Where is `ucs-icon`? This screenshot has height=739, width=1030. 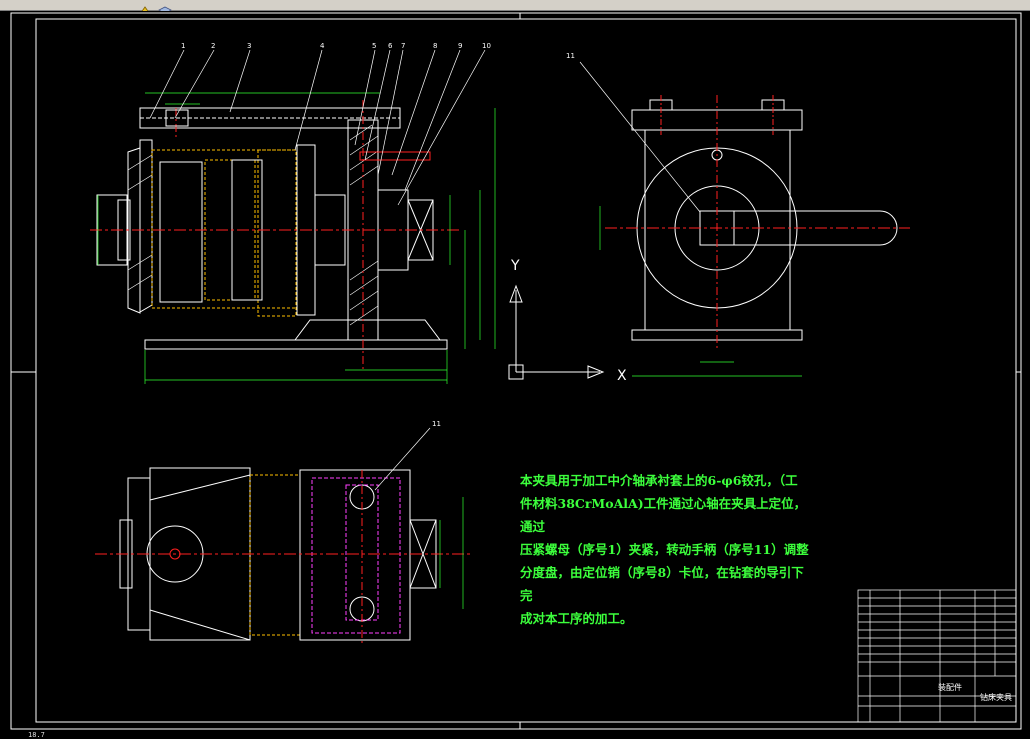 ucs-icon is located at coordinates (556, 332).